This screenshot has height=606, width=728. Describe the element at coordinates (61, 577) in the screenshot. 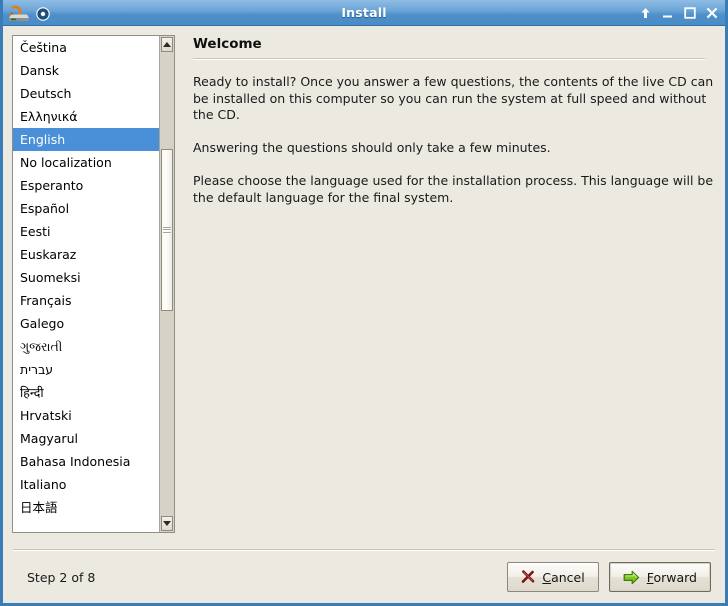

I see `step-indicator: Step 2 of 8` at that location.